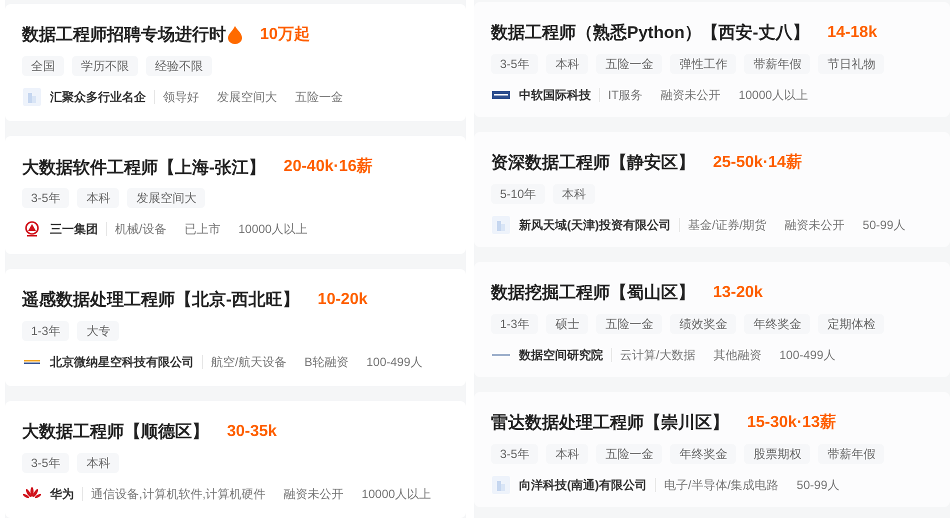 The image size is (950, 518). What do you see at coordinates (703, 64) in the screenshot?
I see `tag: 弹性工作` at bounding box center [703, 64].